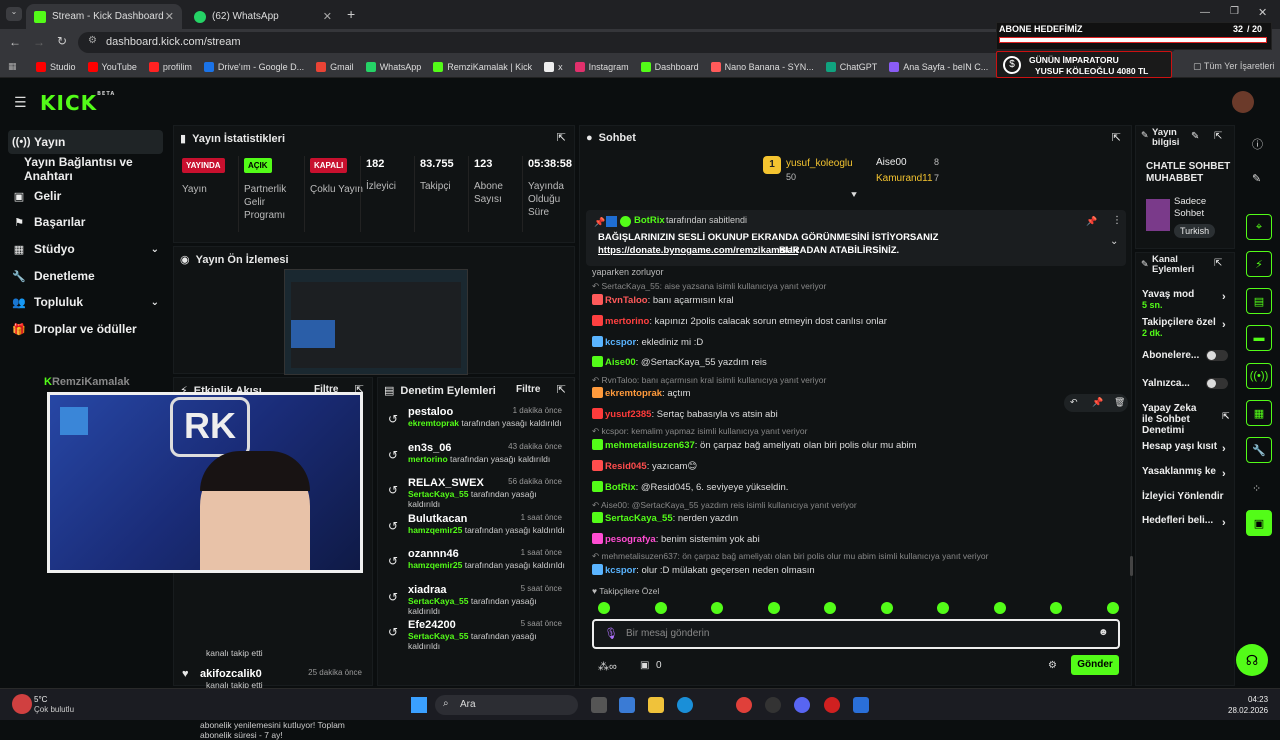 Image resolution: width=1280 pixels, height=740 pixels. I want to click on storage-icon: ▦, so click(1259, 413).